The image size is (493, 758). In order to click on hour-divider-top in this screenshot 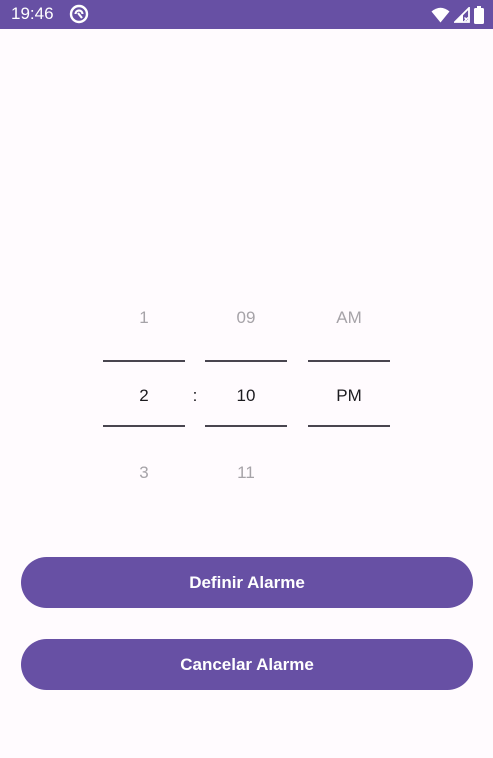, I will do `click(144, 361)`.